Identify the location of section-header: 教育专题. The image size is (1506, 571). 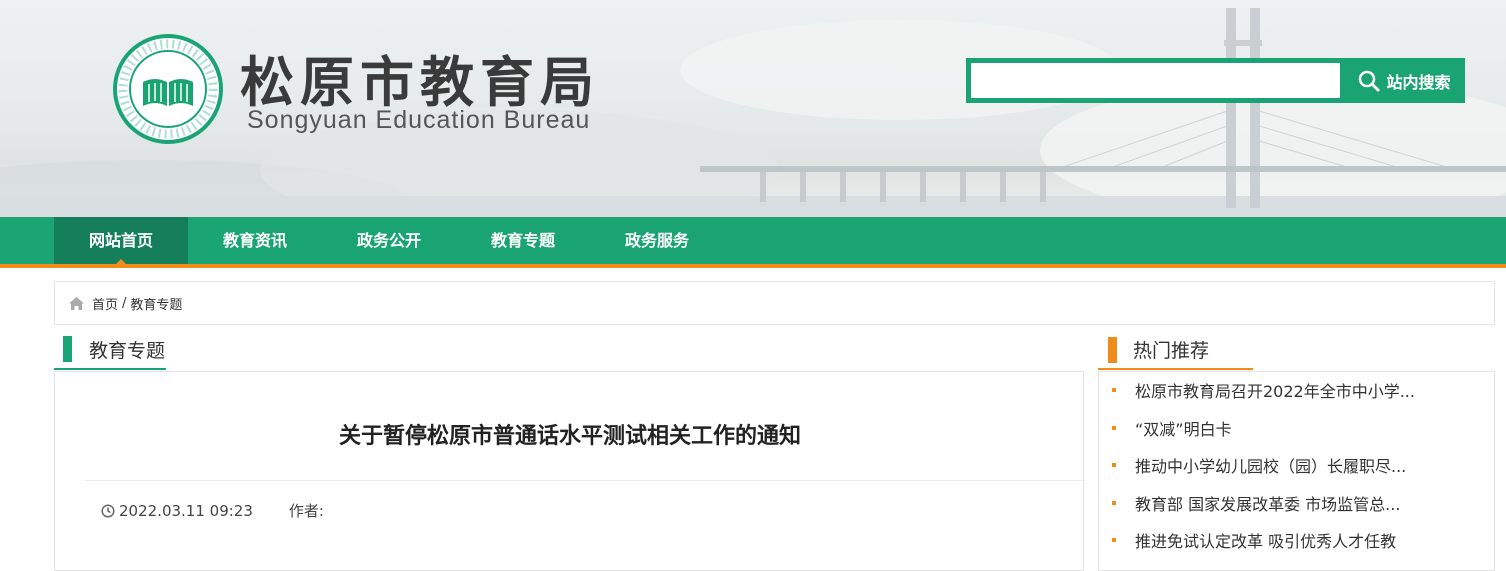
(569, 352).